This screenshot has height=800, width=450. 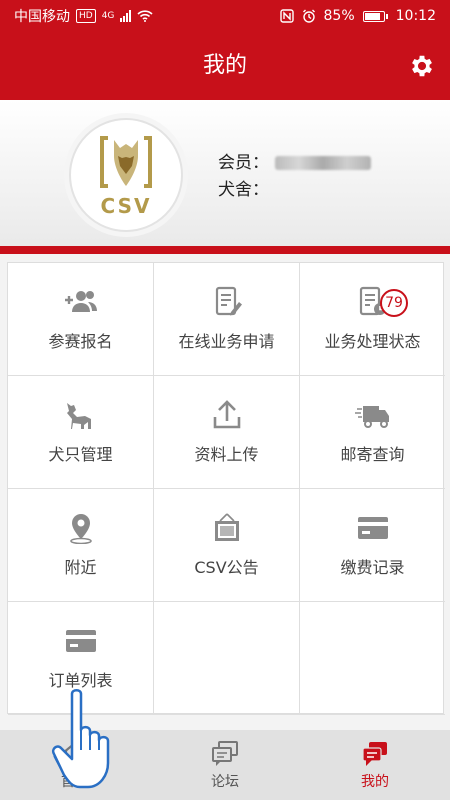 What do you see at coordinates (80, 680) in the screenshot?
I see `grid-item-label: 订单列表` at bounding box center [80, 680].